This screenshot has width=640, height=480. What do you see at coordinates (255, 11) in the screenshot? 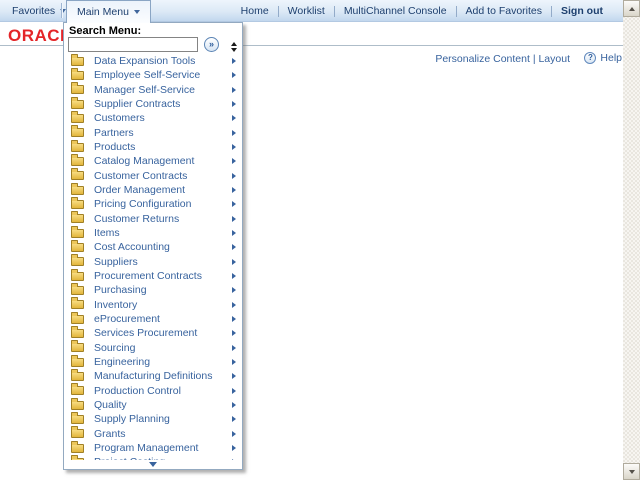
I see `link-home: Home` at bounding box center [255, 11].